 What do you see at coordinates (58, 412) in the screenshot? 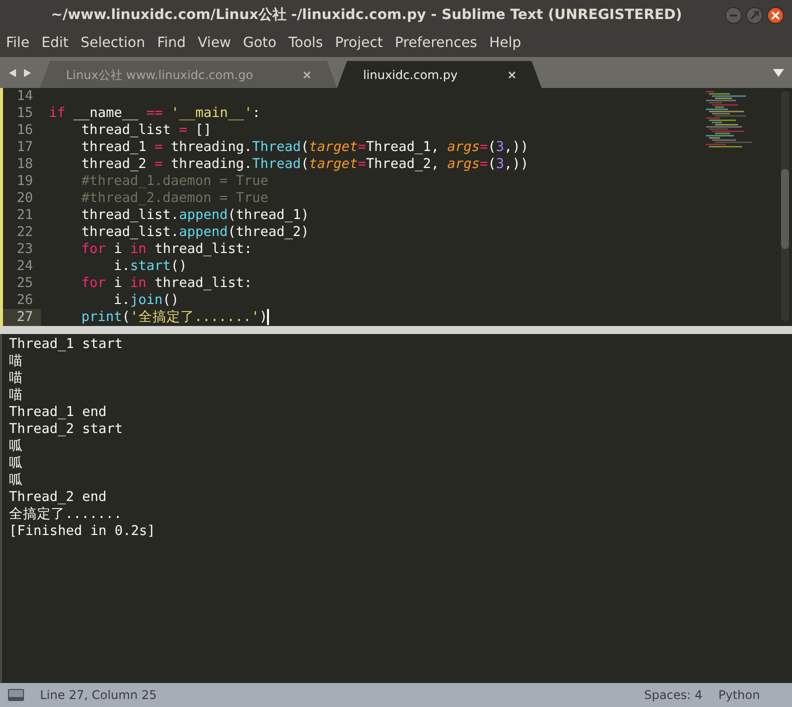
I see `output-line: Thread_1 end` at bounding box center [58, 412].